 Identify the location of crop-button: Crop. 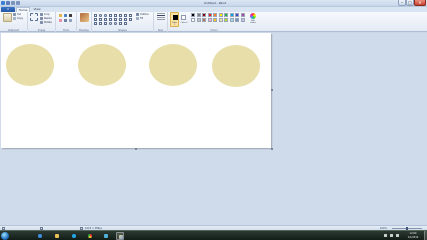
(45, 14).